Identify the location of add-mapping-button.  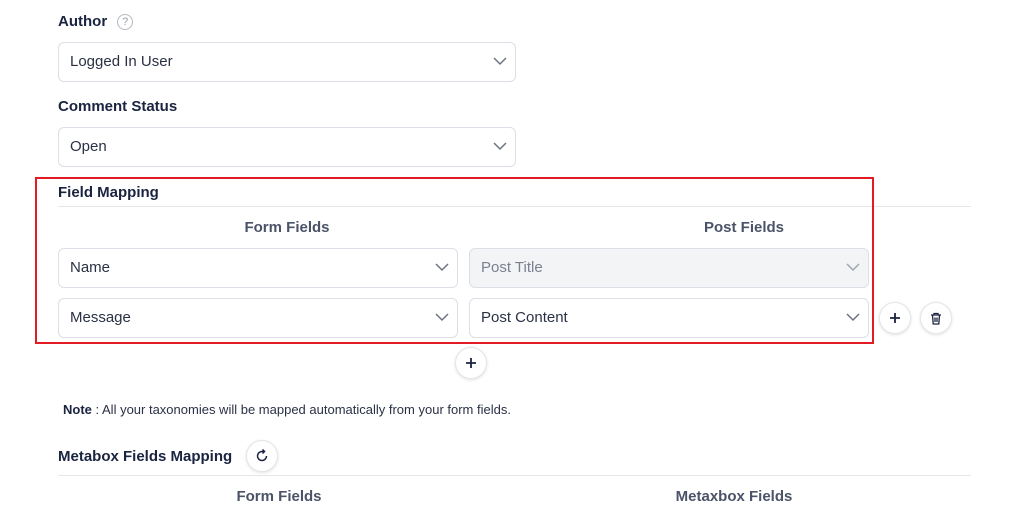
(471, 363).